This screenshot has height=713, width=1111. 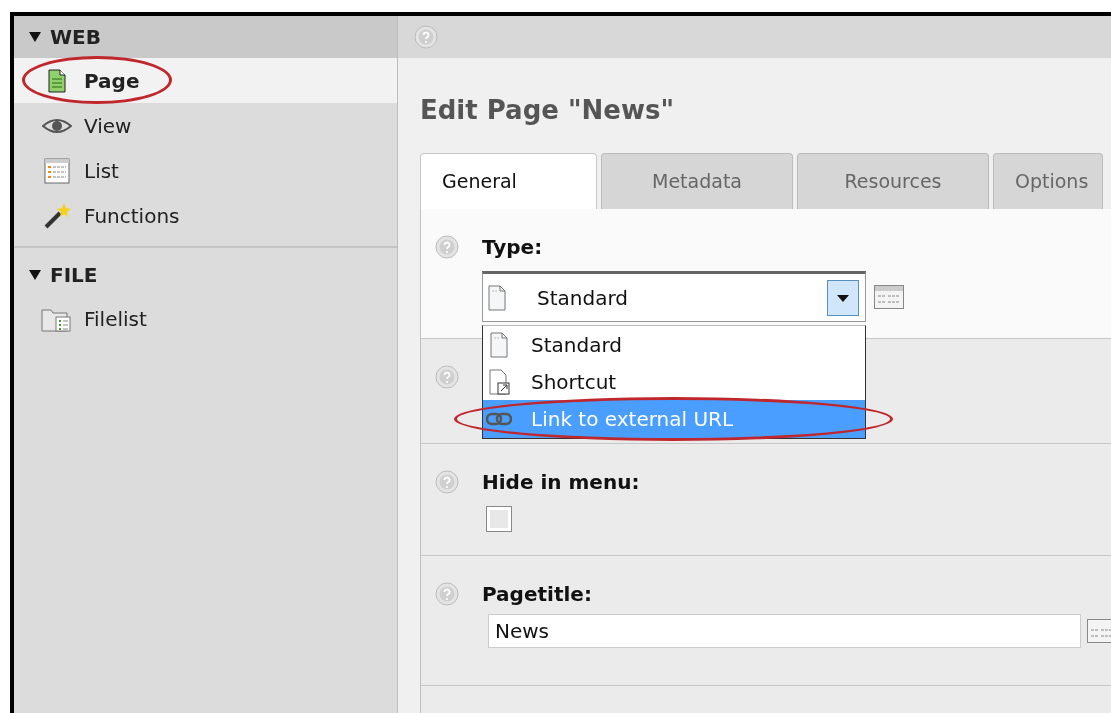 I want to click on field-label: Pagetitle:, so click(x=537, y=594).